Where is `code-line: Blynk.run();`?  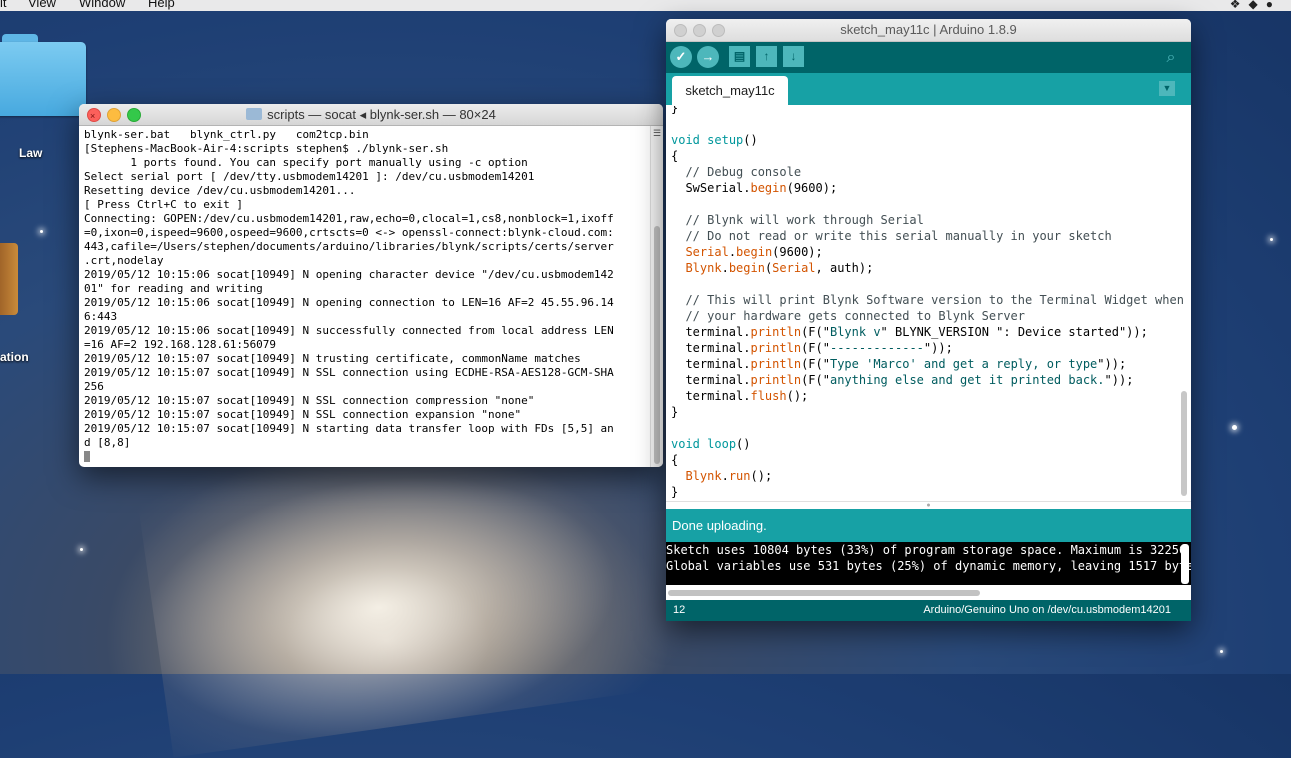 code-line: Blynk.run(); is located at coordinates (721, 476).